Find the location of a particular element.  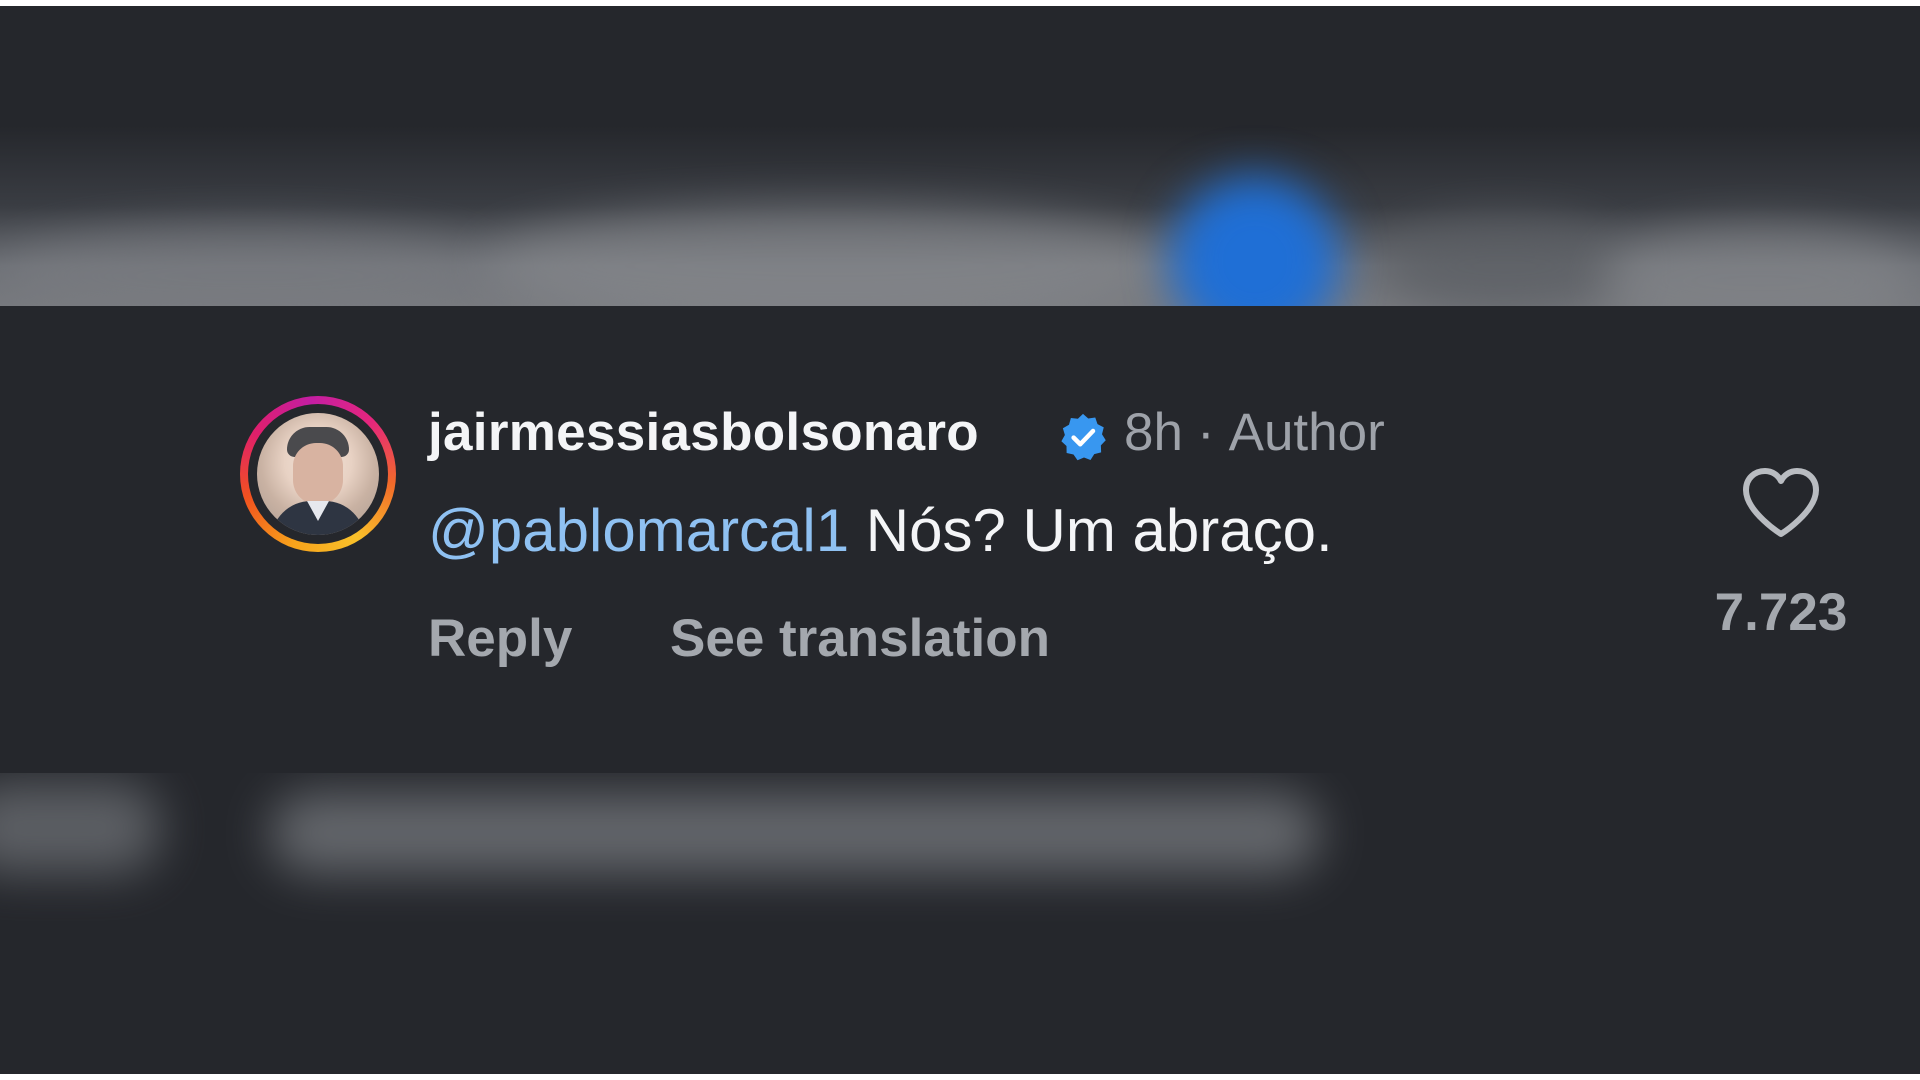

comment-body: @pablomarcal1 Nós? Um abraço. is located at coordinates (880, 530).